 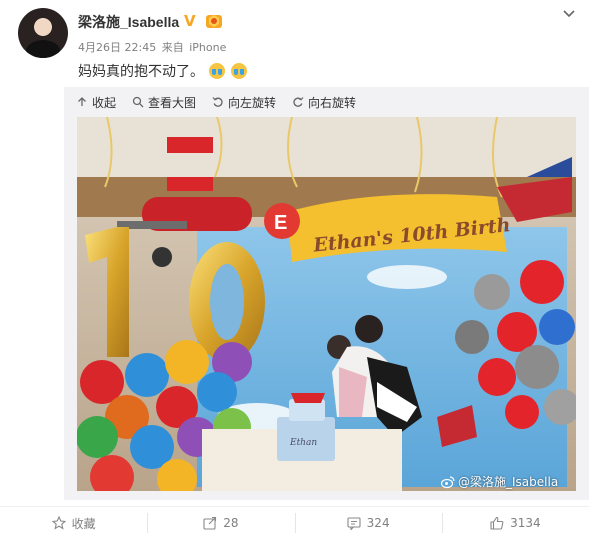 I want to click on rotate-left-button: 向左旋转, so click(x=244, y=102).